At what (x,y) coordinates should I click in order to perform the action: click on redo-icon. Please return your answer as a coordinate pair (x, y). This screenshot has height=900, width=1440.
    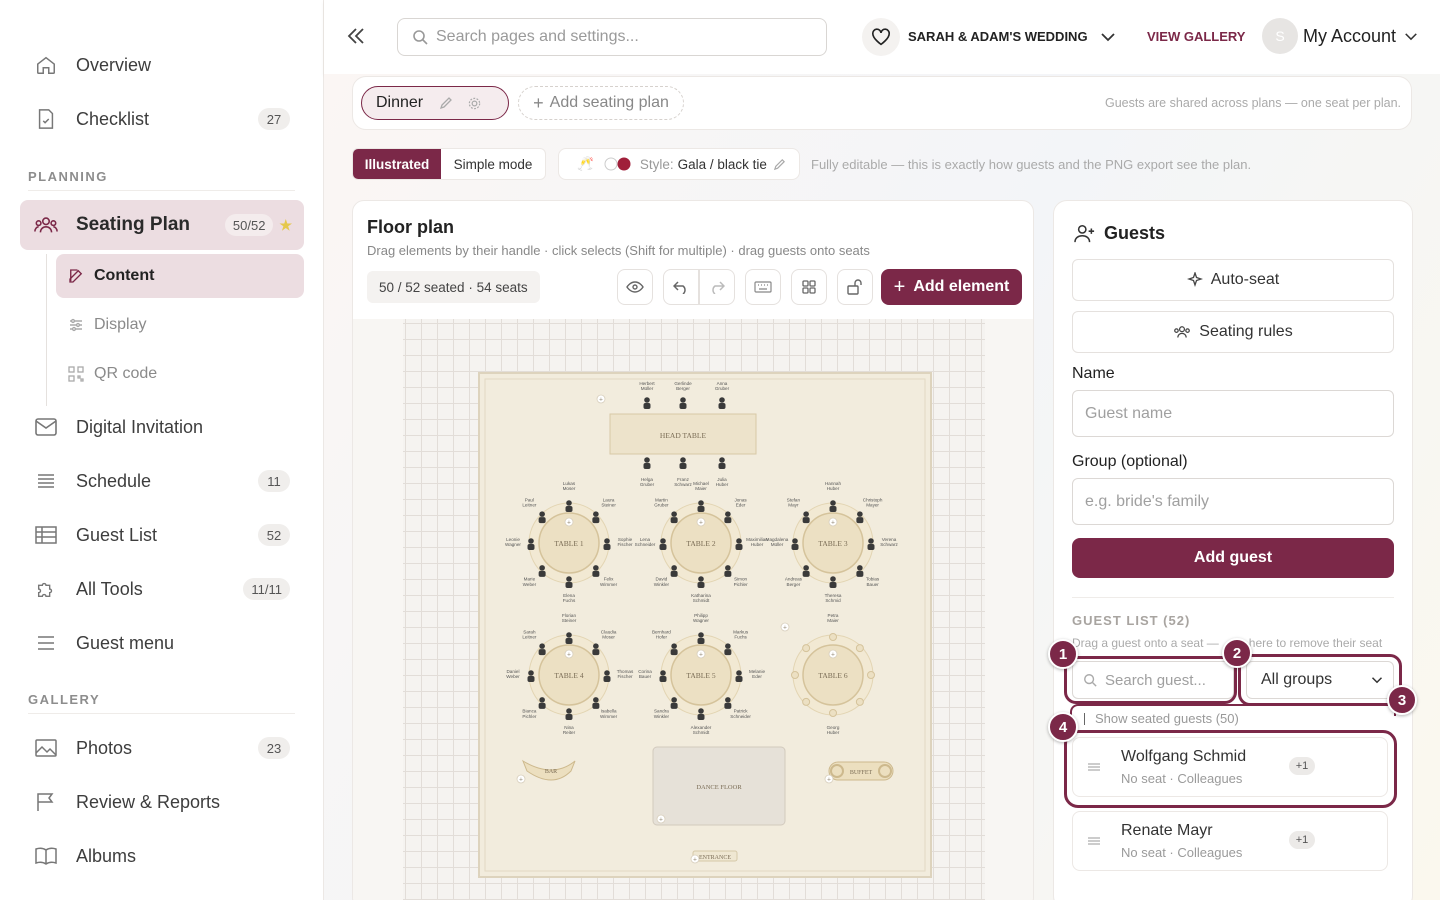
    Looking at the image, I should click on (717, 287).